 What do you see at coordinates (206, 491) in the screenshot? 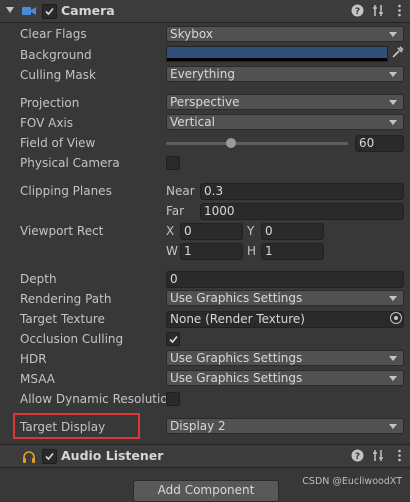
I see `add-component-button: Add Component` at bounding box center [206, 491].